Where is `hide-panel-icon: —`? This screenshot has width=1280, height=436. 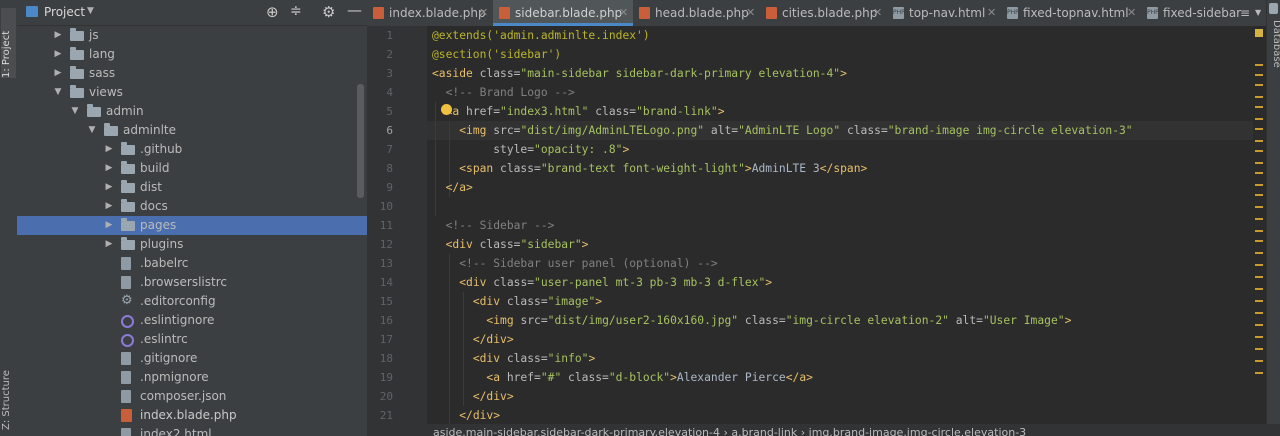
hide-panel-icon: — is located at coordinates (354, 10).